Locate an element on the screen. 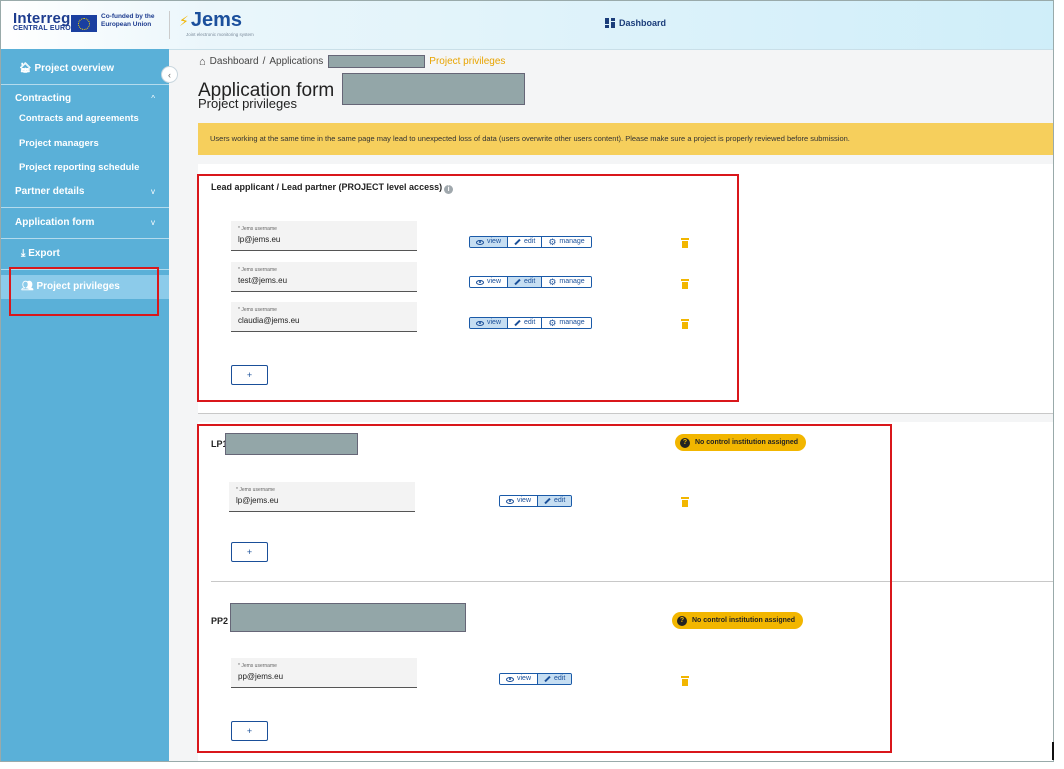  username-field: * Jems username claudia@jems.eu is located at coordinates (324, 317).